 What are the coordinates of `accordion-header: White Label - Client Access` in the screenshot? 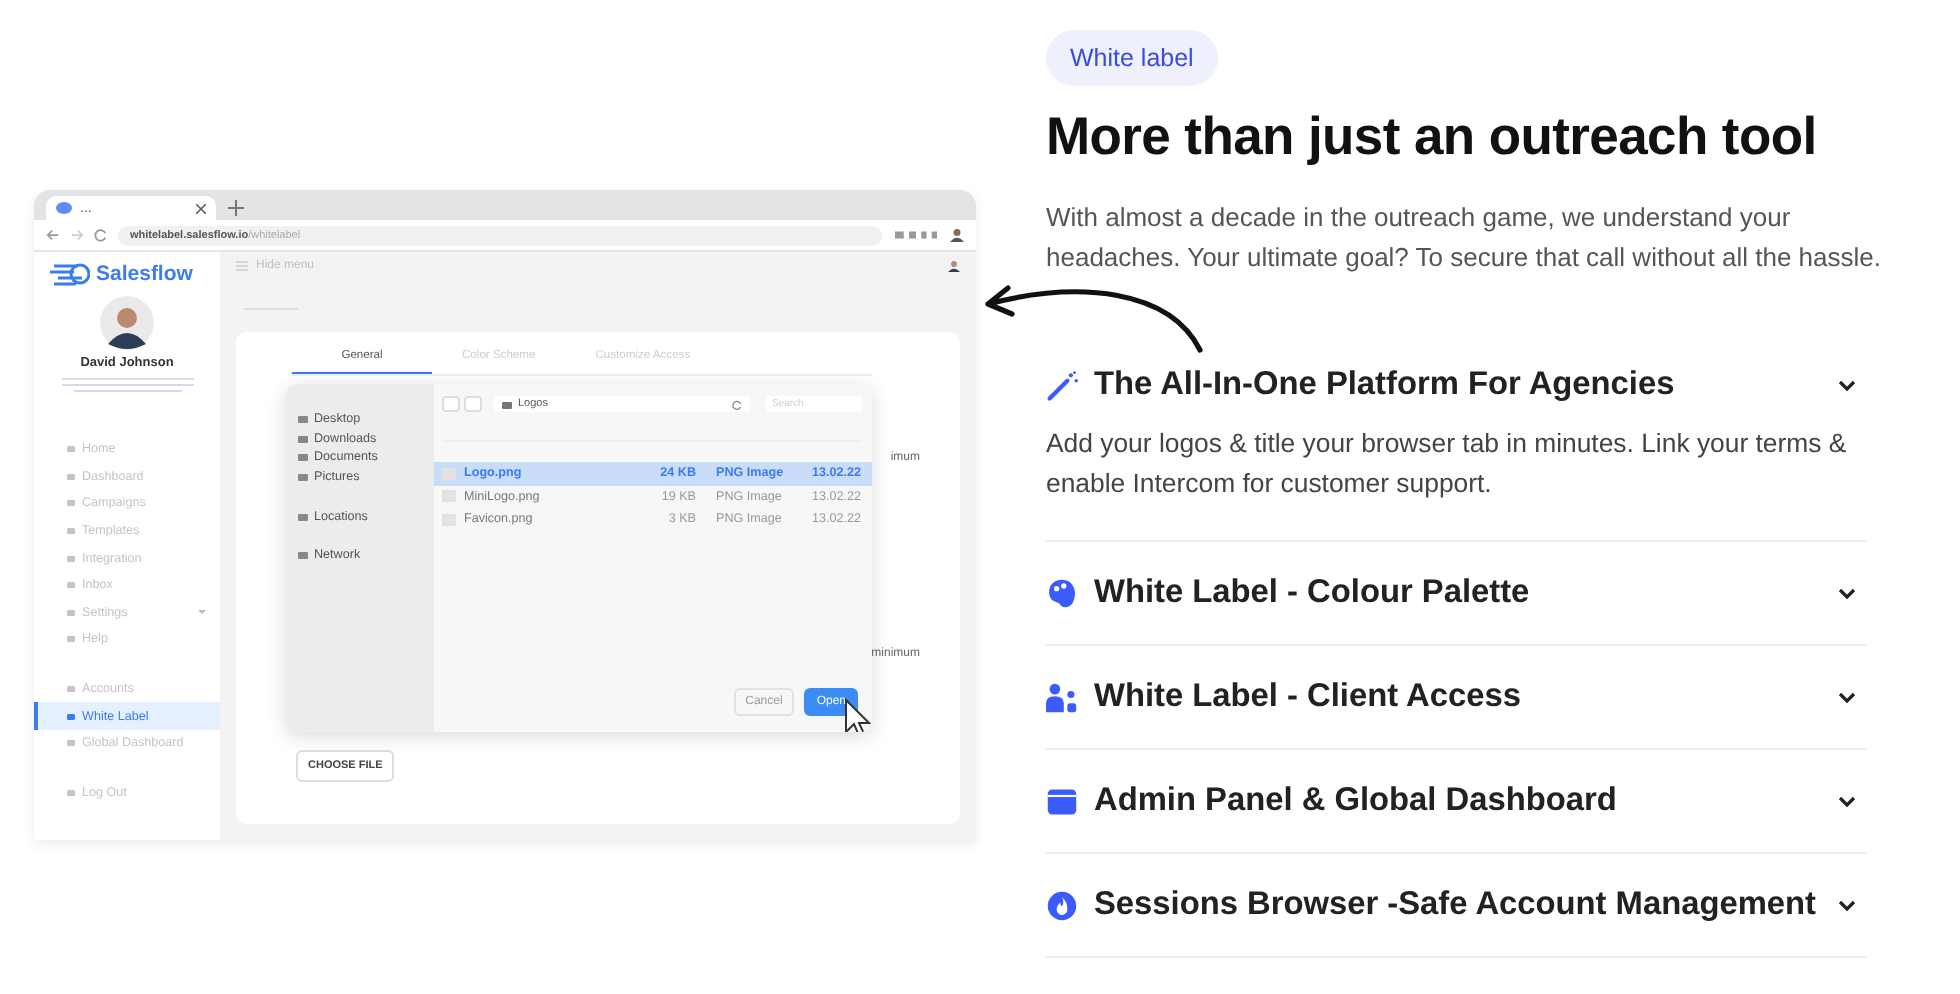 It's located at (1456, 697).